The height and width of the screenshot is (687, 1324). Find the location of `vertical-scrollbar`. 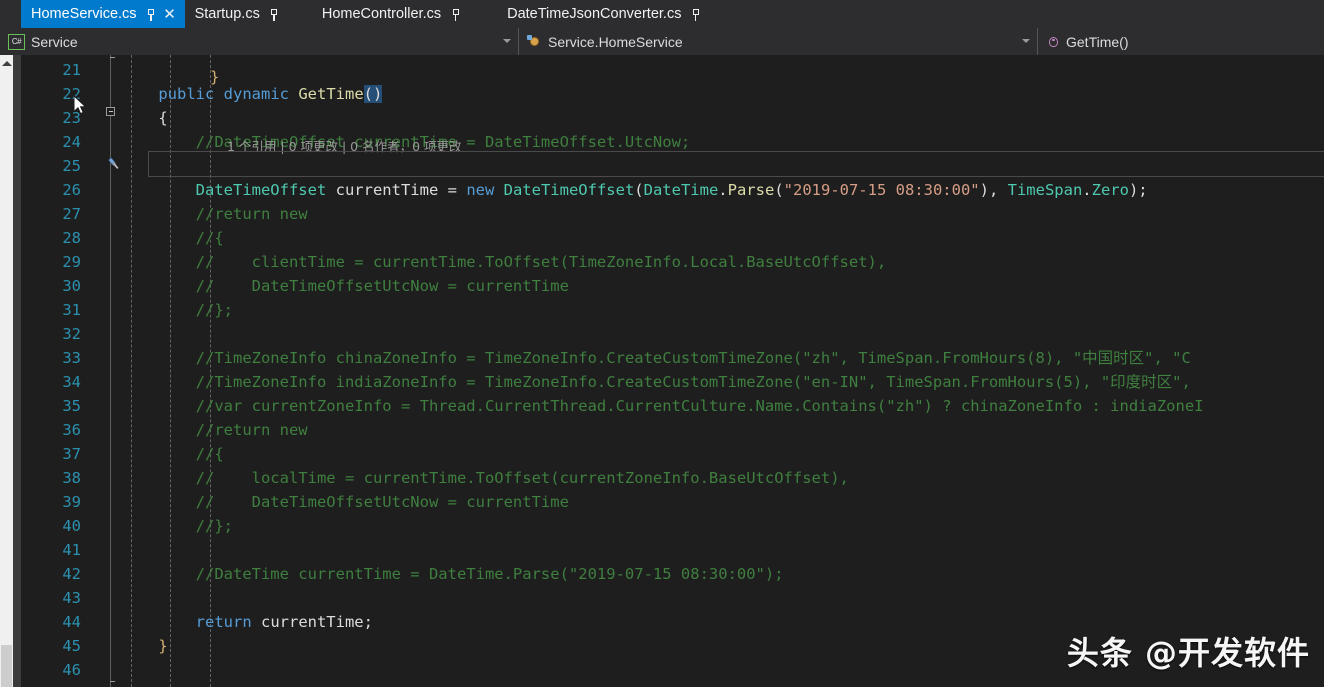

vertical-scrollbar is located at coordinates (6, 371).